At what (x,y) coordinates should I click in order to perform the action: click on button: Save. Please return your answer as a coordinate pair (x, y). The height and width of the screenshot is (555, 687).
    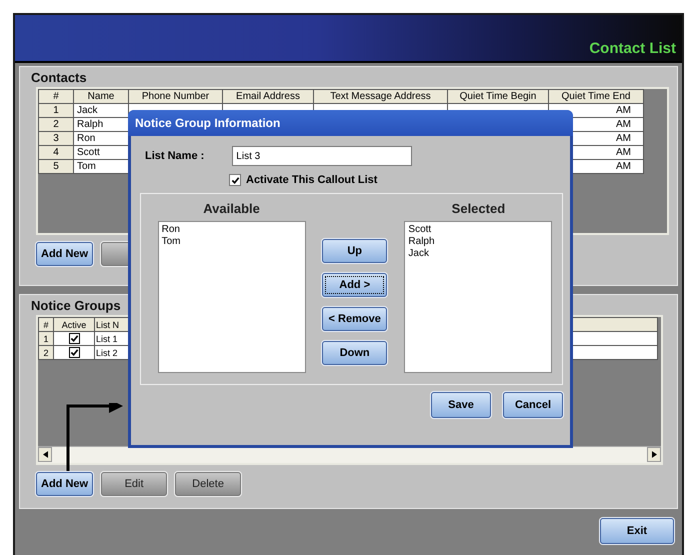
    Looking at the image, I should click on (461, 405).